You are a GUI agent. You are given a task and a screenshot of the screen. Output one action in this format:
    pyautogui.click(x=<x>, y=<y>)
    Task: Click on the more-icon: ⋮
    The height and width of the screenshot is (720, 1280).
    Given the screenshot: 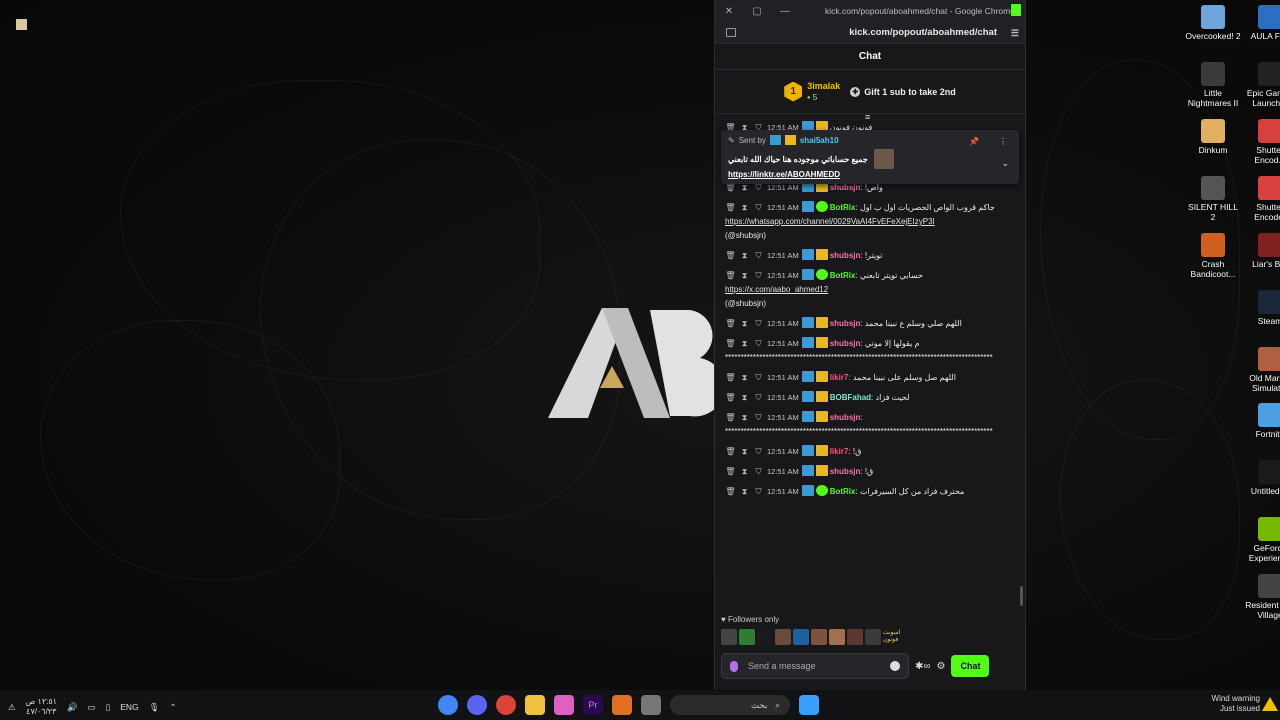 What is the action you would take?
    pyautogui.click(x=1003, y=141)
    